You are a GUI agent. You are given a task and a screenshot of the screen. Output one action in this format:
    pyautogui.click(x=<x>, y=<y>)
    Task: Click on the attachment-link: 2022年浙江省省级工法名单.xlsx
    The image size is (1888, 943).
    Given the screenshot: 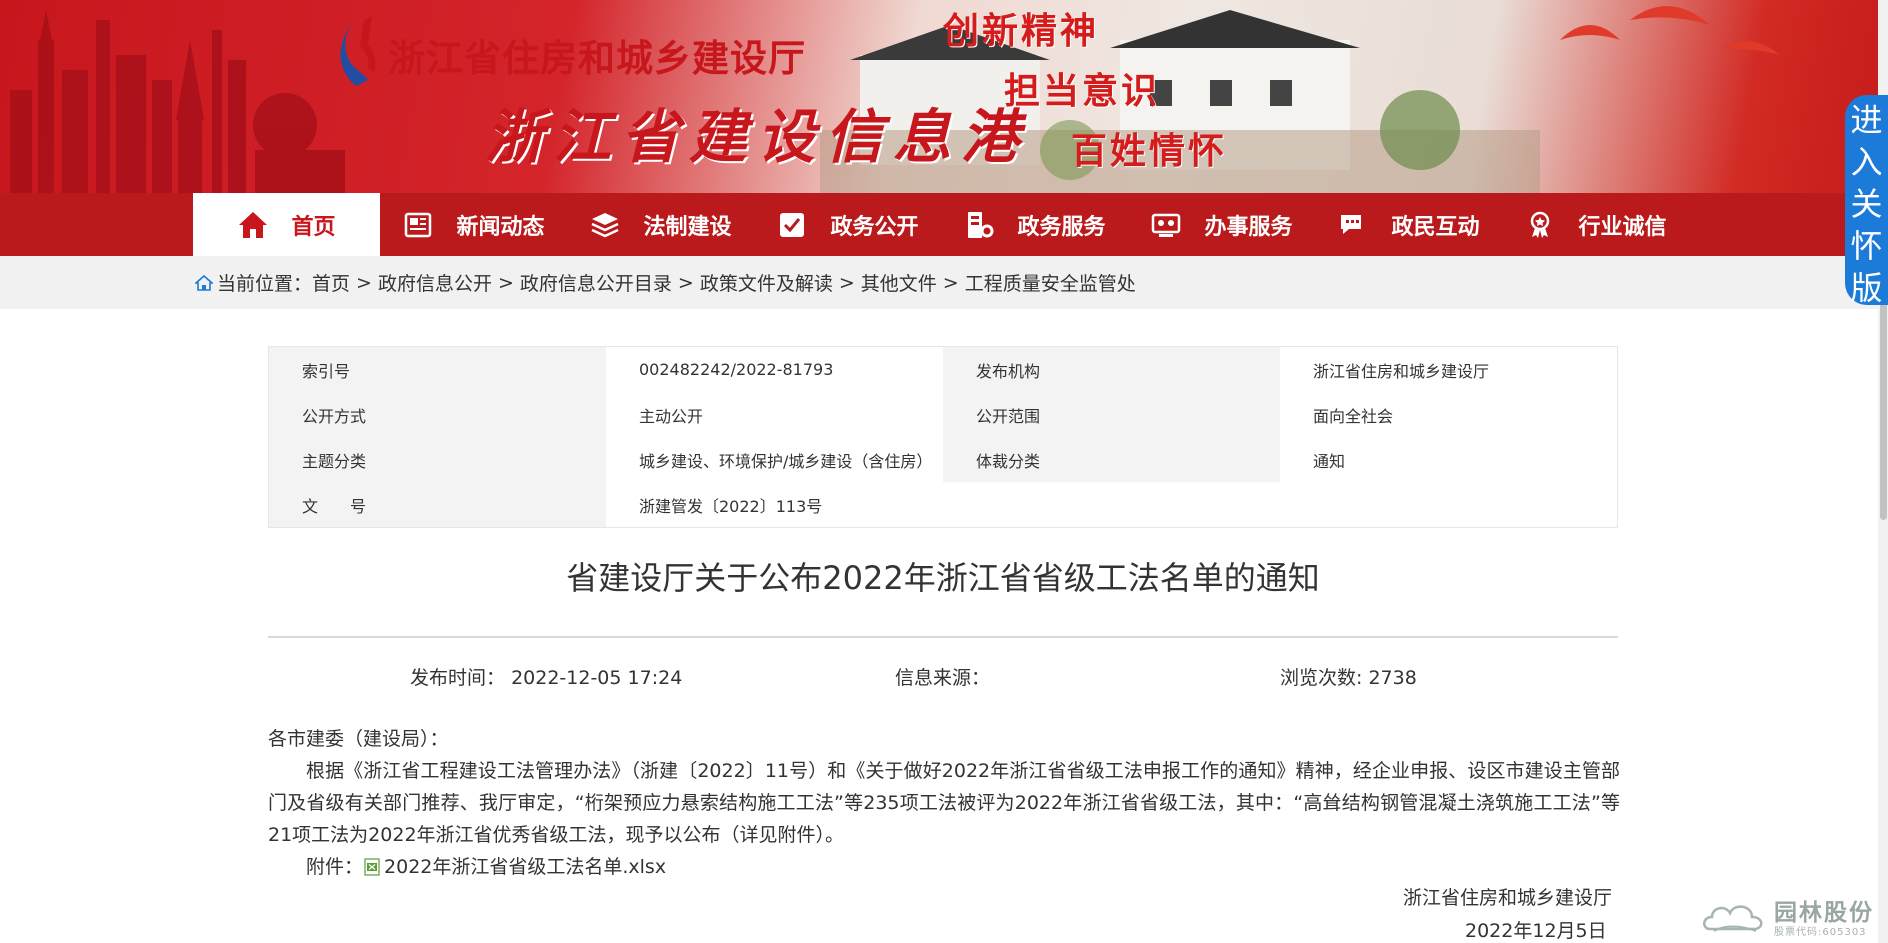 What is the action you would take?
    pyautogui.click(x=525, y=867)
    